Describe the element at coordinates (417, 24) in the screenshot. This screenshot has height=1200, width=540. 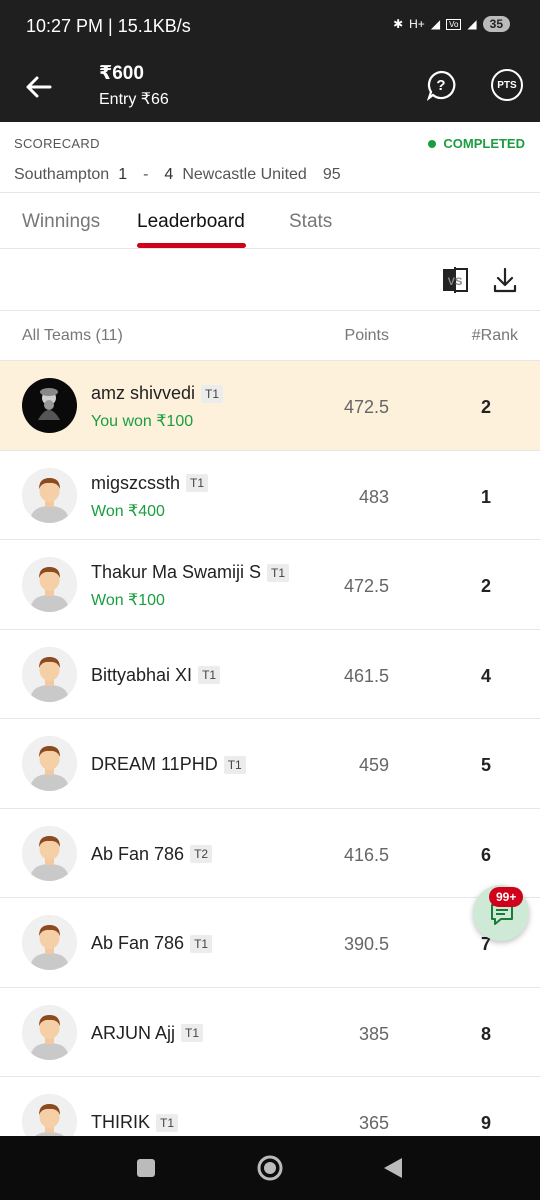
I see `network-type-label: H+` at that location.